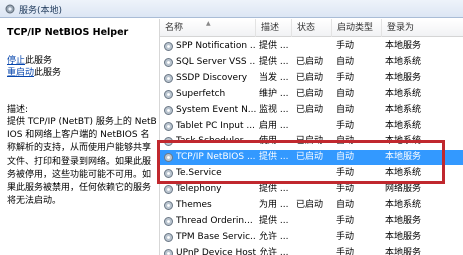 The height and width of the screenshot is (255, 463). What do you see at coordinates (41, 11) in the screenshot?
I see `panel-title: 服务(本地)` at bounding box center [41, 11].